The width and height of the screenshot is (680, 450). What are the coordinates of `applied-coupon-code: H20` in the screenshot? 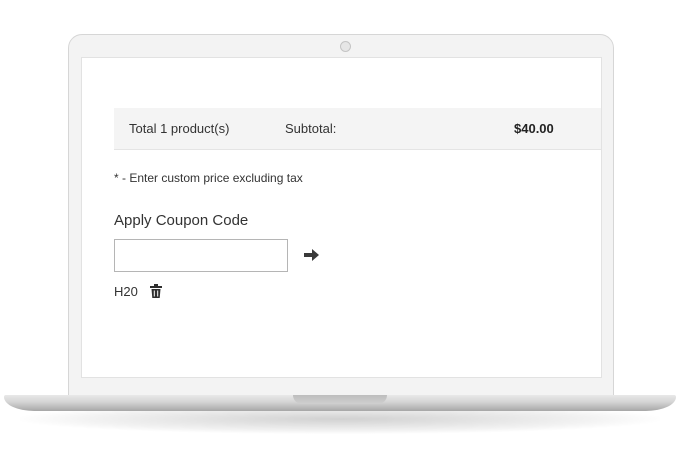 It's located at (126, 291).